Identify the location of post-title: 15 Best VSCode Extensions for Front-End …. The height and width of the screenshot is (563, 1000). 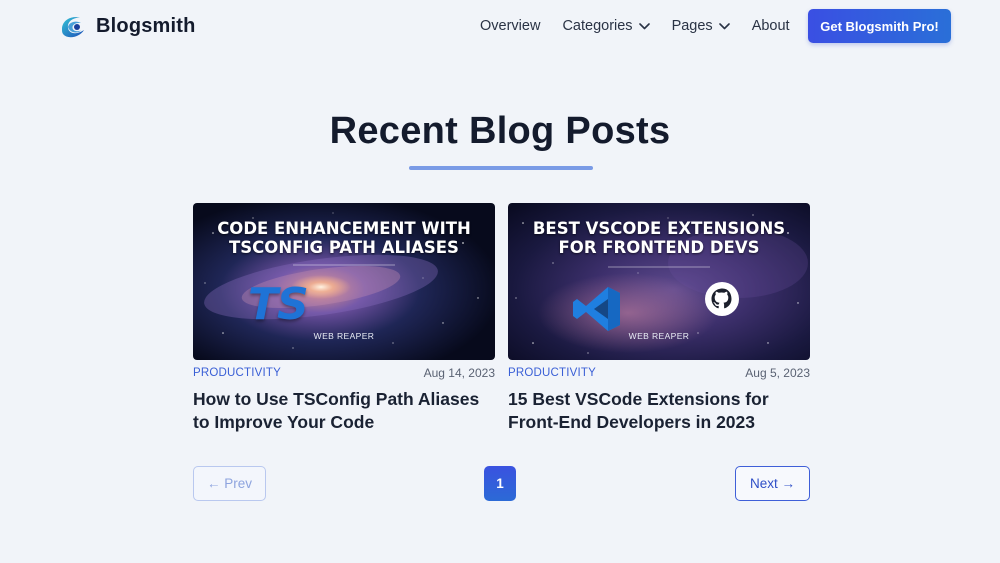
(659, 411).